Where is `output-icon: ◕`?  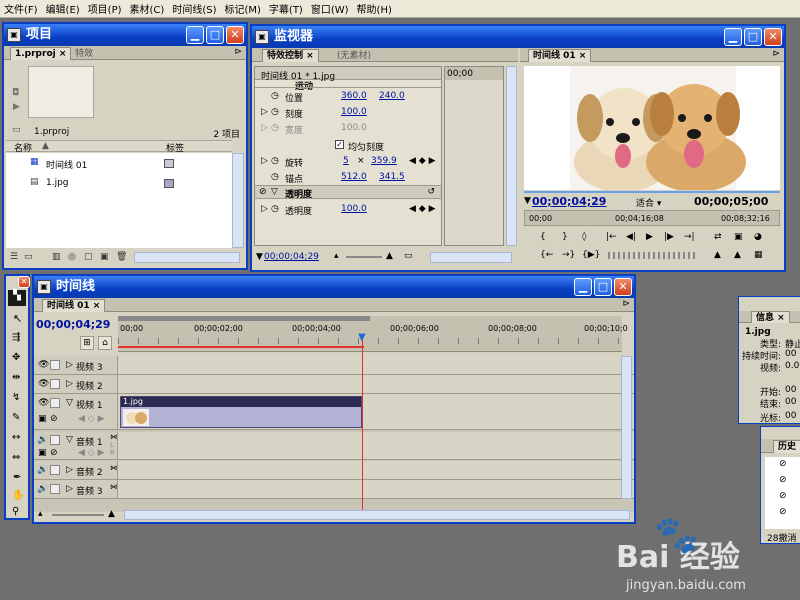 output-icon: ◕ is located at coordinates (758, 237).